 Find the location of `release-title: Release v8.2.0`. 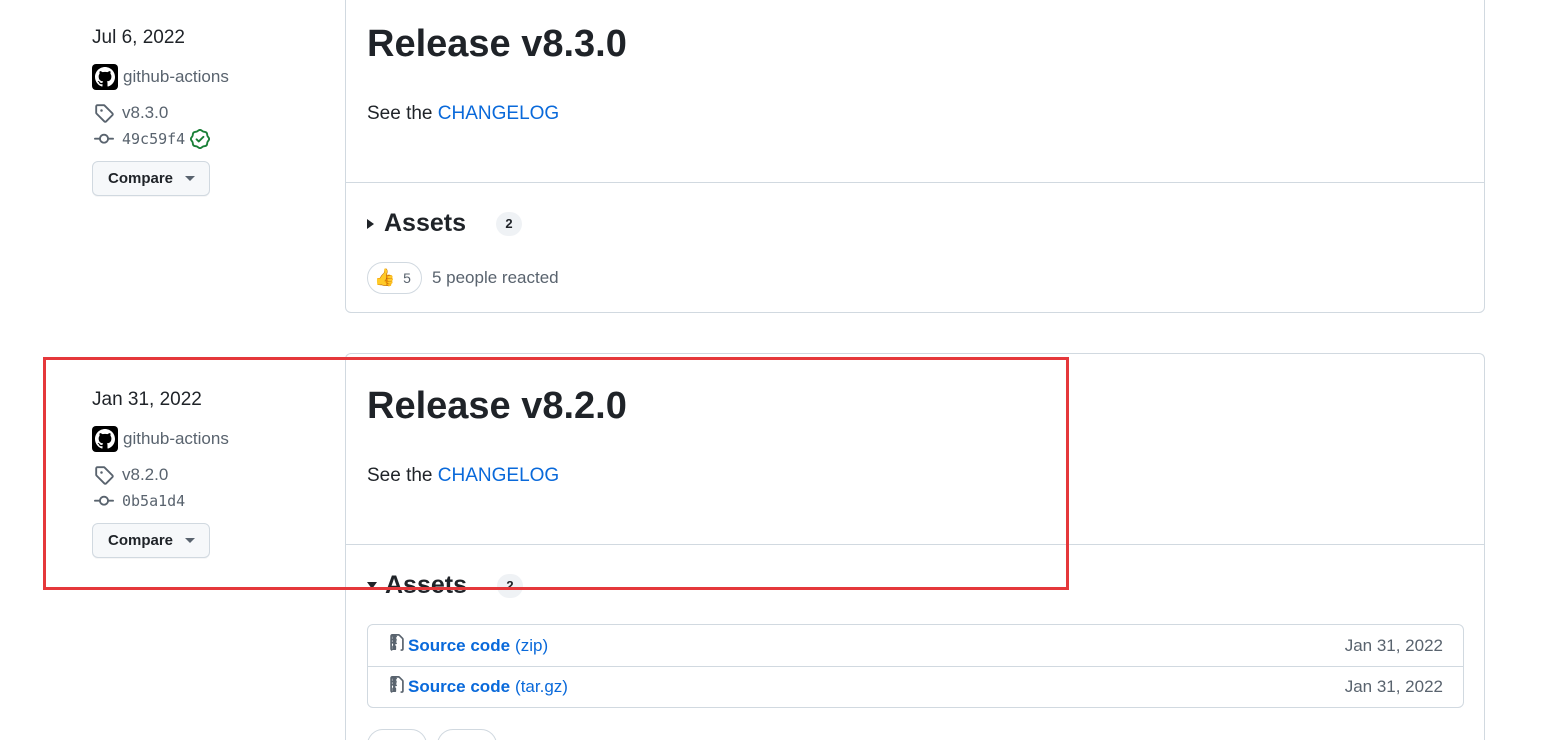

release-title: Release v8.2.0 is located at coordinates (915, 406).